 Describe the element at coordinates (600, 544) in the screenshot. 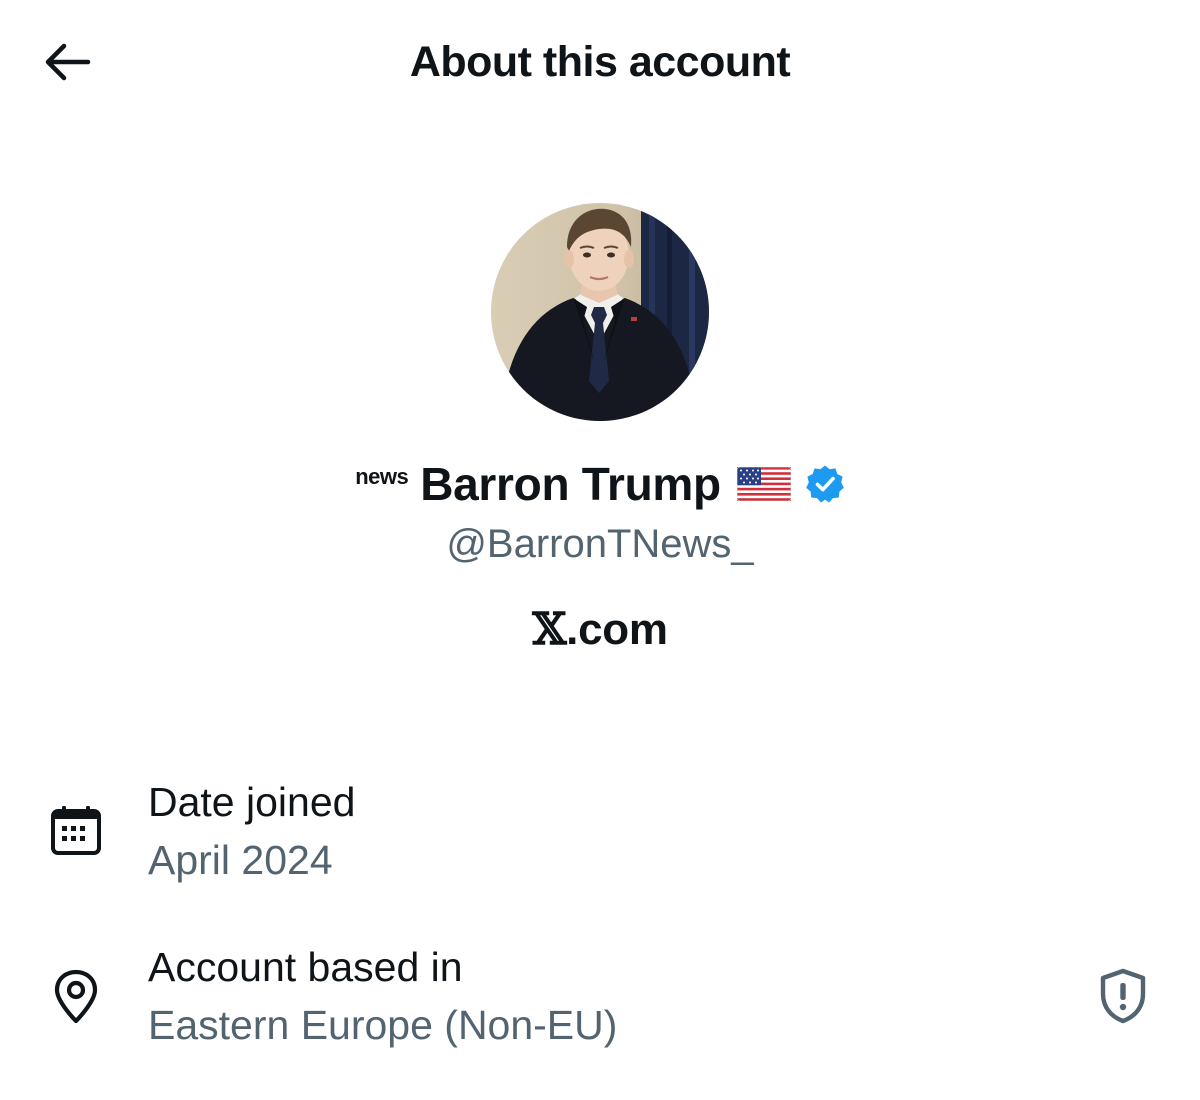

I see `profile-handle: @BarronTNews_` at that location.